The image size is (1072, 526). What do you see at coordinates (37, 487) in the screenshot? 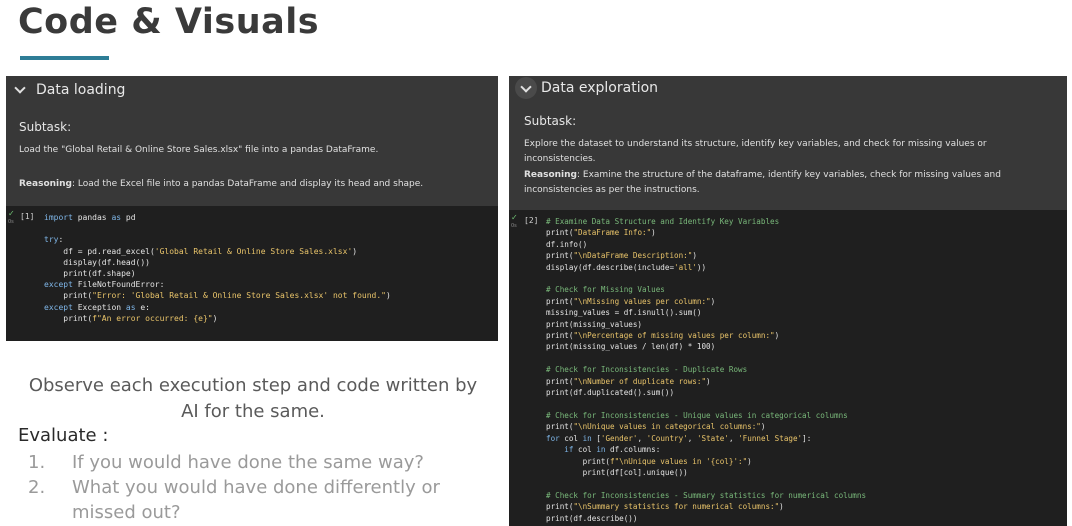
I see `list-number: 2.` at bounding box center [37, 487].